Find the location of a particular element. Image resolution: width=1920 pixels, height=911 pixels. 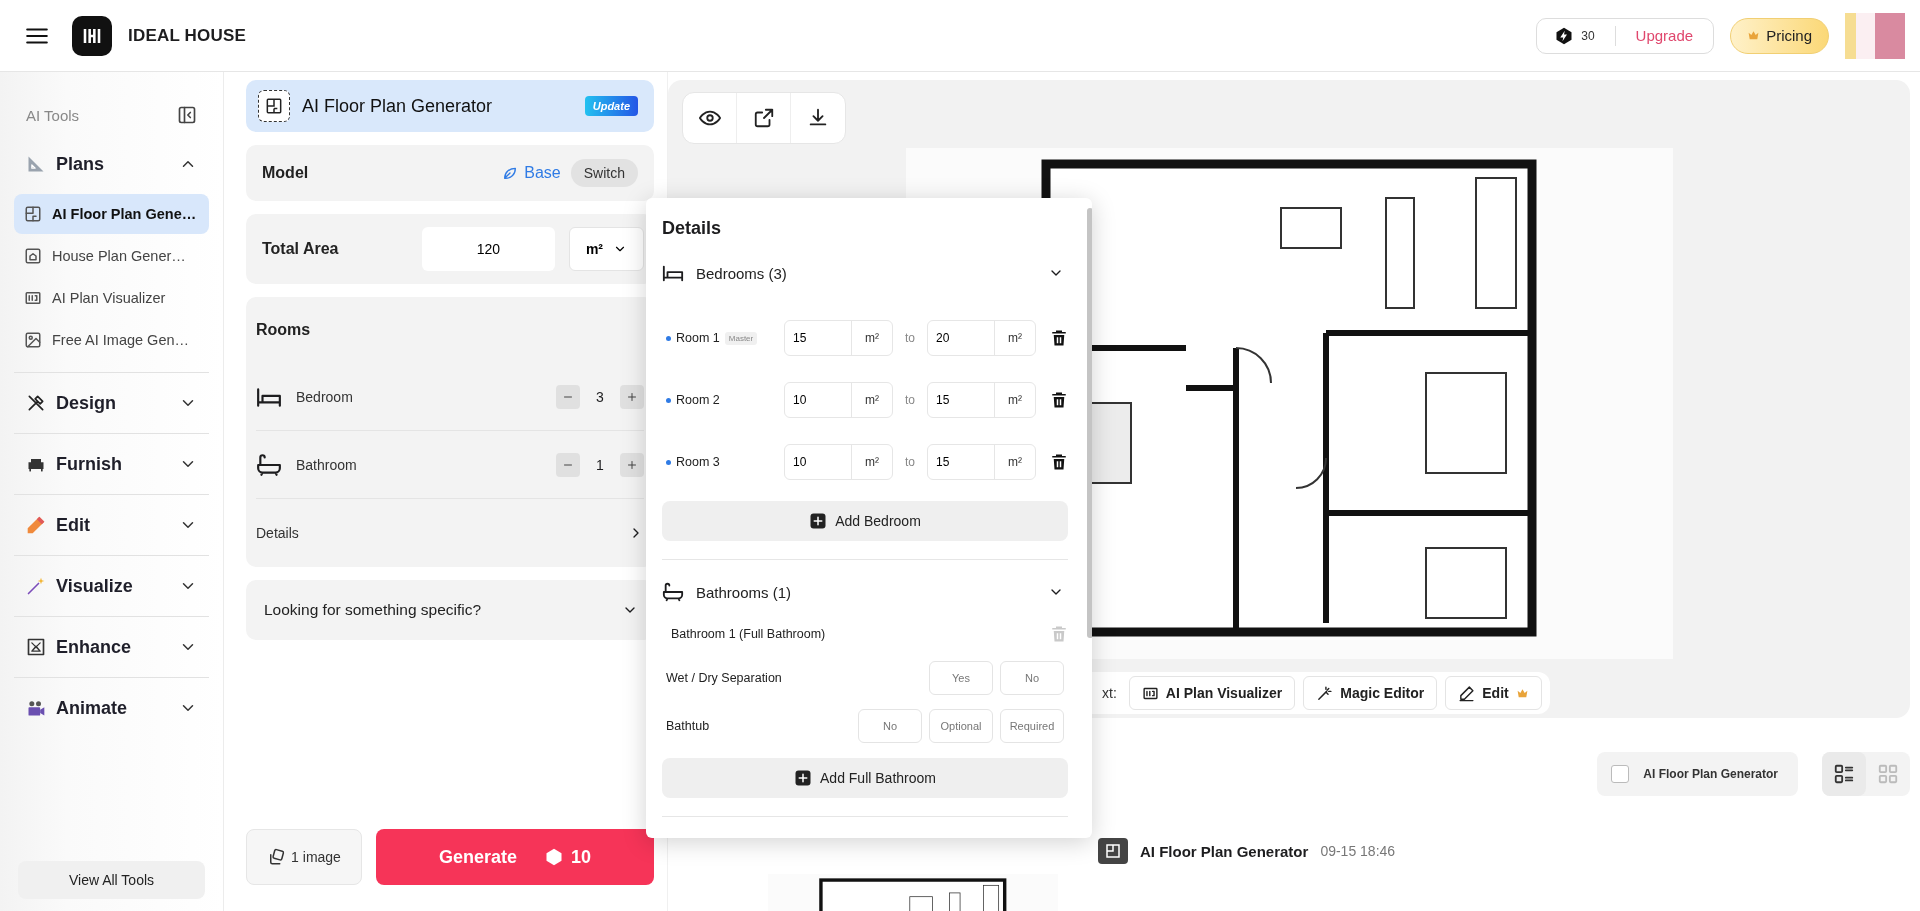

master-tag: Master is located at coordinates (741, 338).